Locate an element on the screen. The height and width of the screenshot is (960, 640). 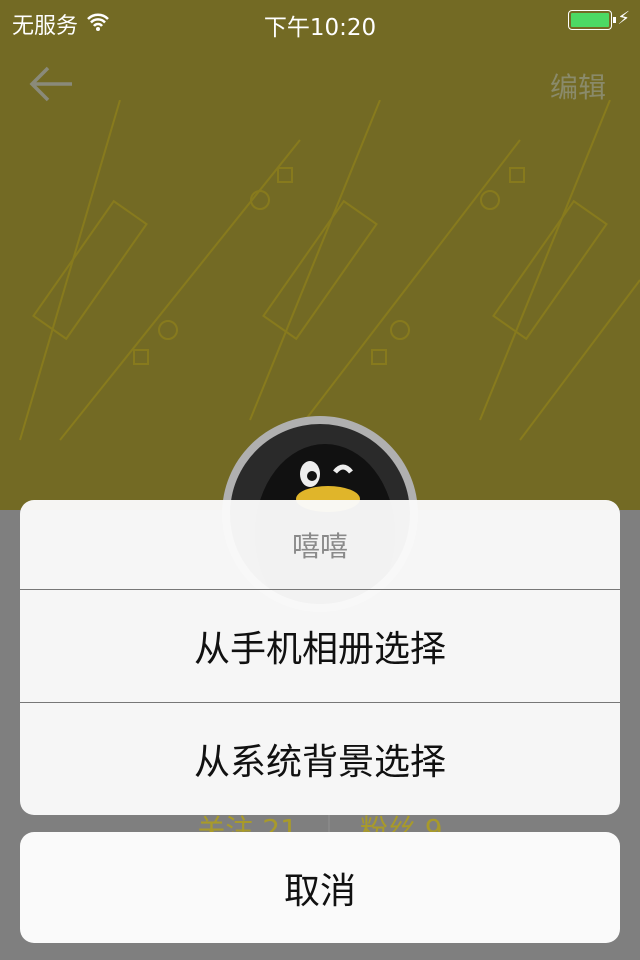
back-button is located at coordinates (51, 84).